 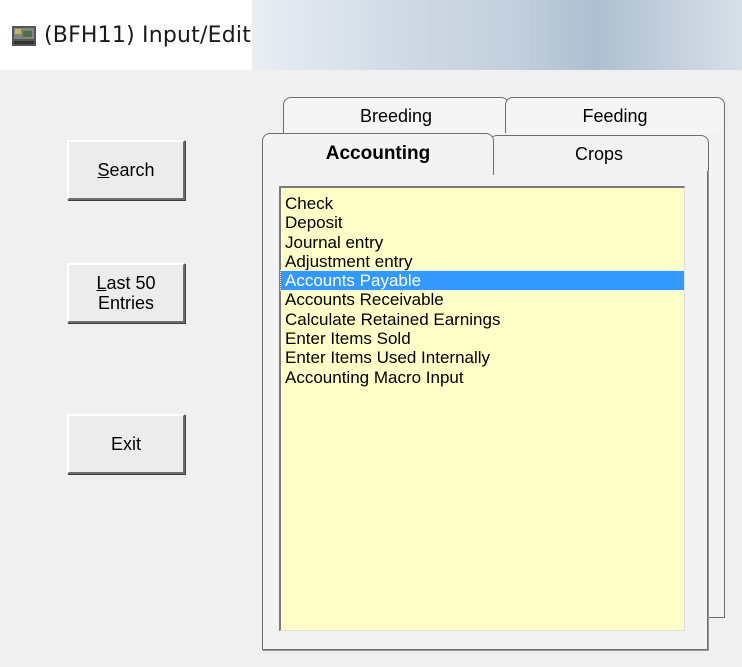 I want to click on search-button: Search, so click(x=126, y=170).